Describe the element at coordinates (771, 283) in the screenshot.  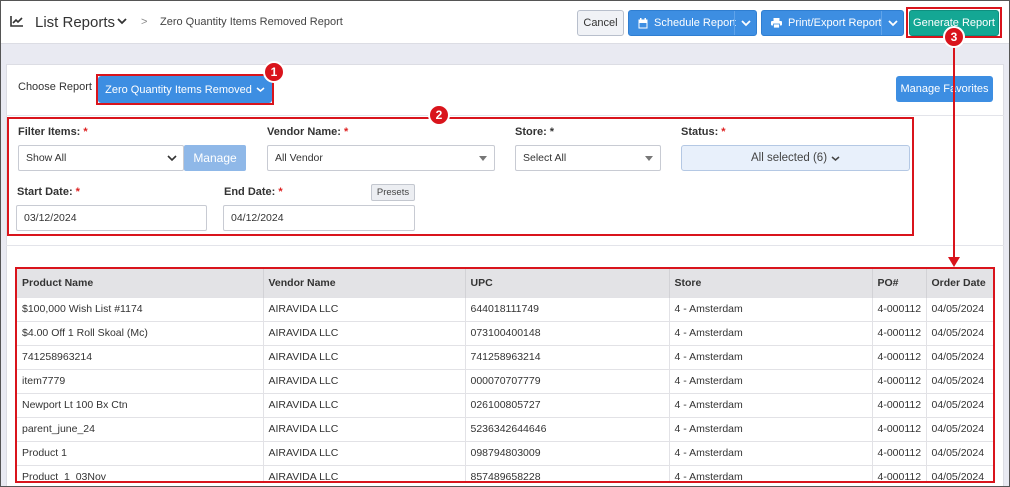
I see `column-header-store: Store` at that location.